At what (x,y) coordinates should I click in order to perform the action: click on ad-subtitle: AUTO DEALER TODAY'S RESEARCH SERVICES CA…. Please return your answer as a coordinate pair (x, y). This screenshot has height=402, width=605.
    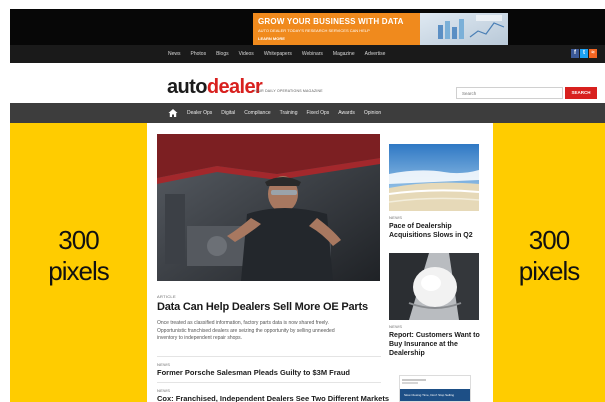
    Looking at the image, I should click on (314, 30).